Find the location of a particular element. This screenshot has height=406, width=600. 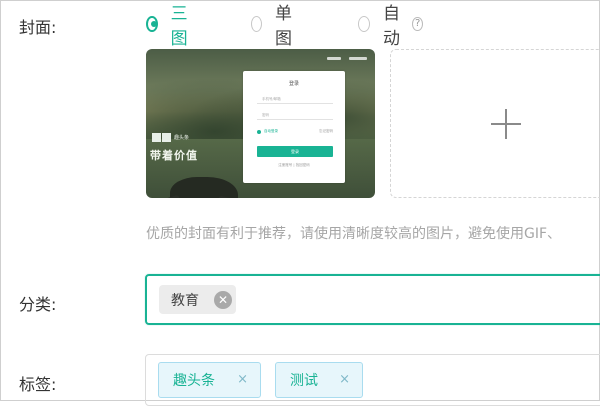

add-cover-button is located at coordinates (495, 123).